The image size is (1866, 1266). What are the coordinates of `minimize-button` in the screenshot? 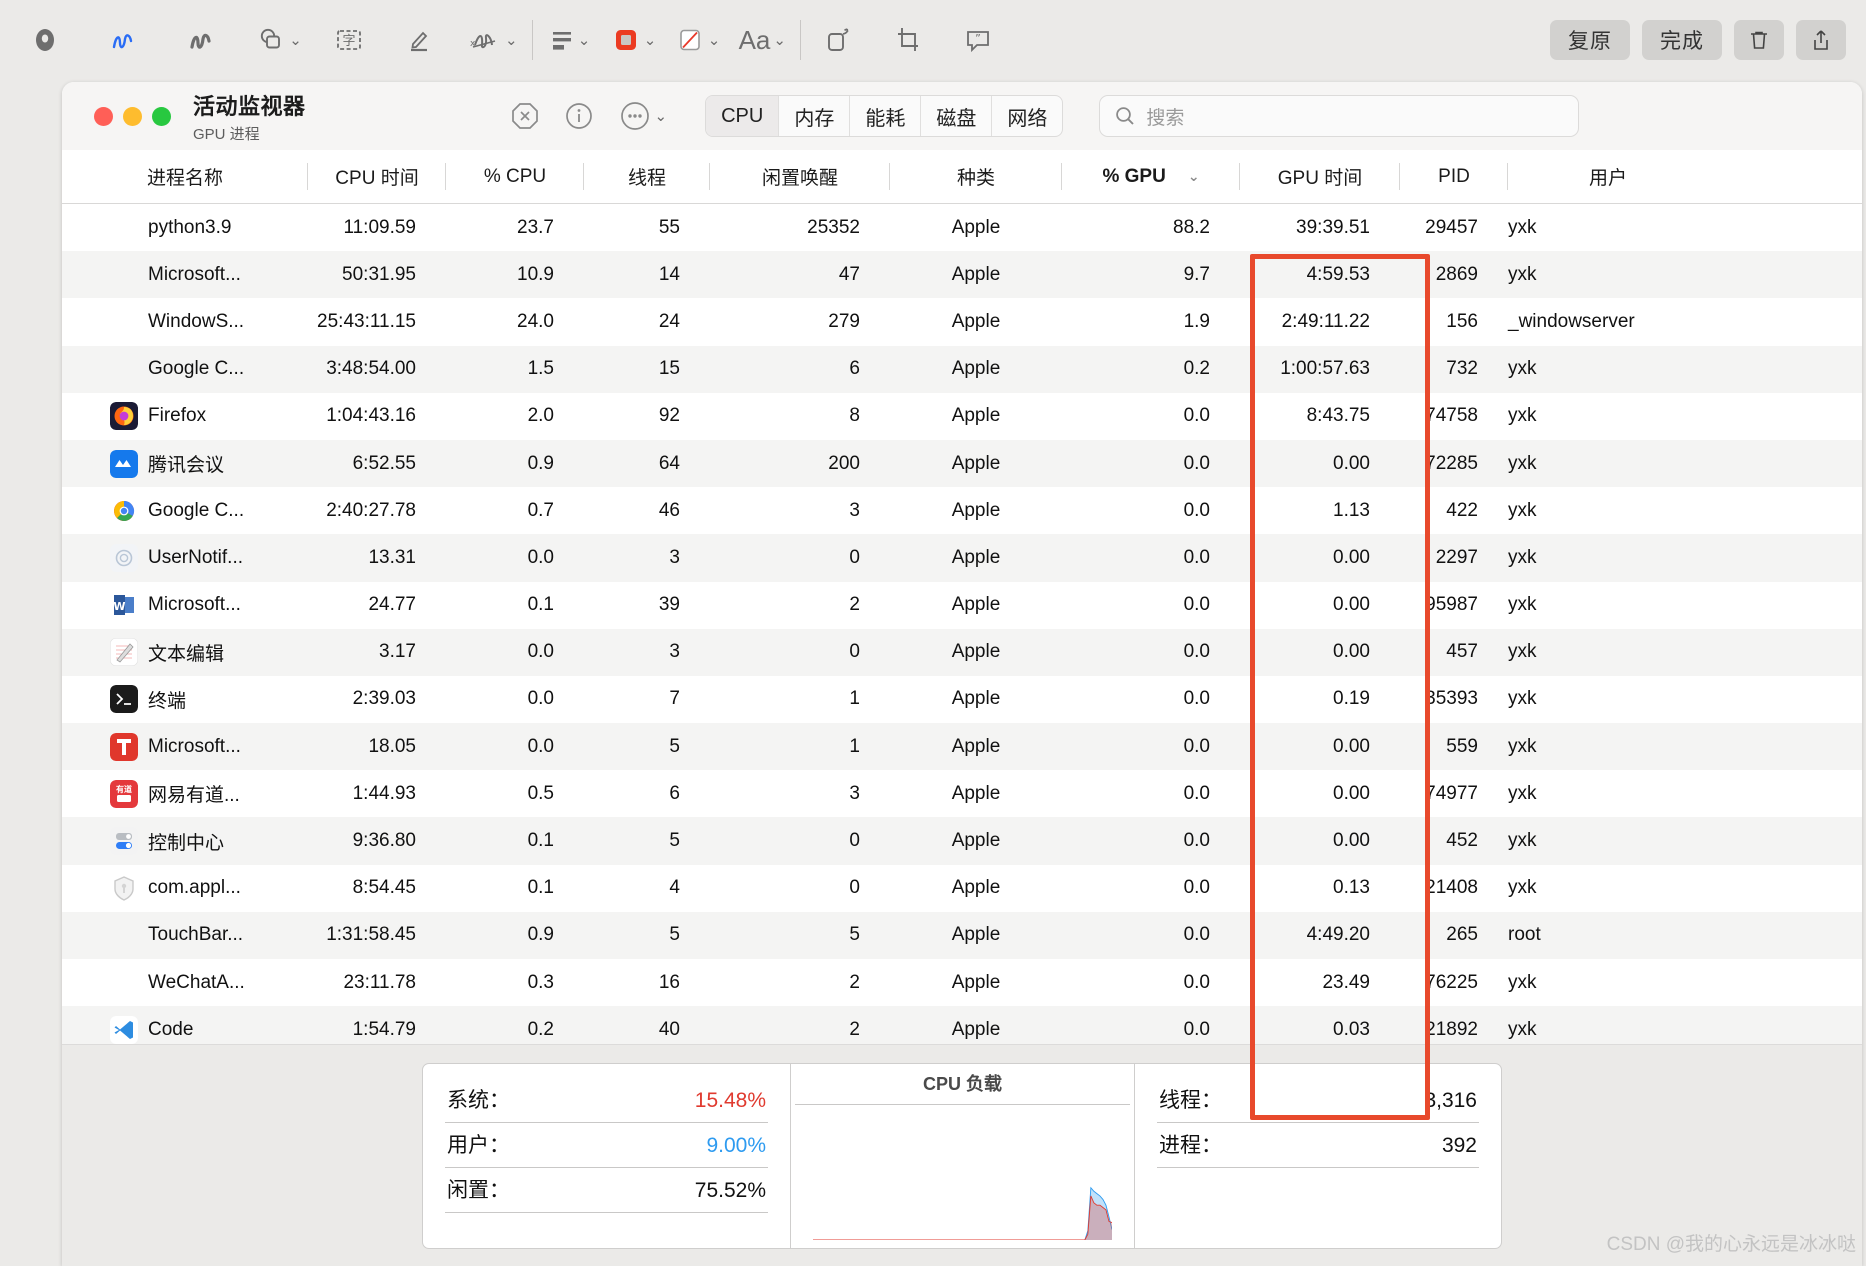 It's located at (132, 116).